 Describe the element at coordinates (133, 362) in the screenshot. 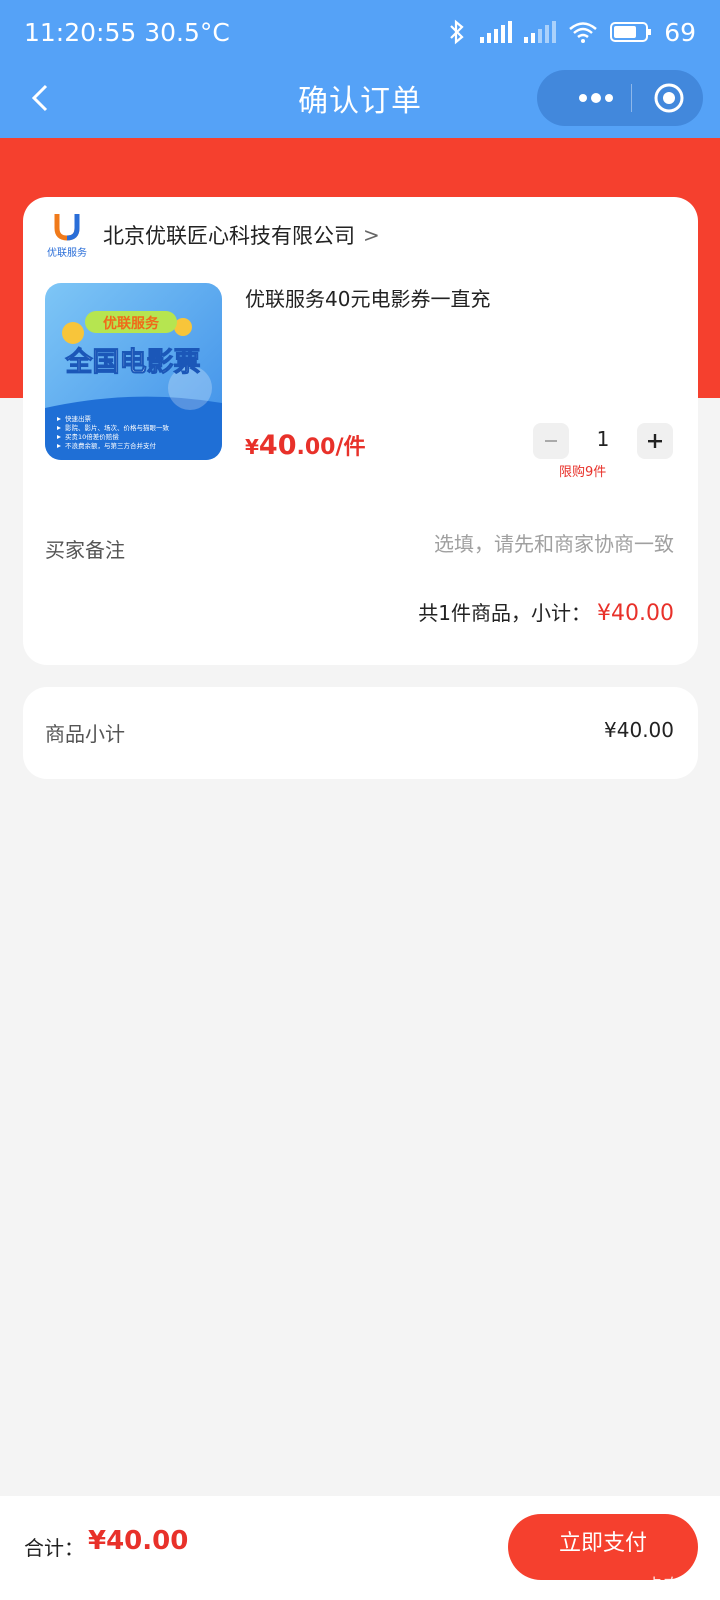

I see `thumb-headline: 全国电影票` at that location.